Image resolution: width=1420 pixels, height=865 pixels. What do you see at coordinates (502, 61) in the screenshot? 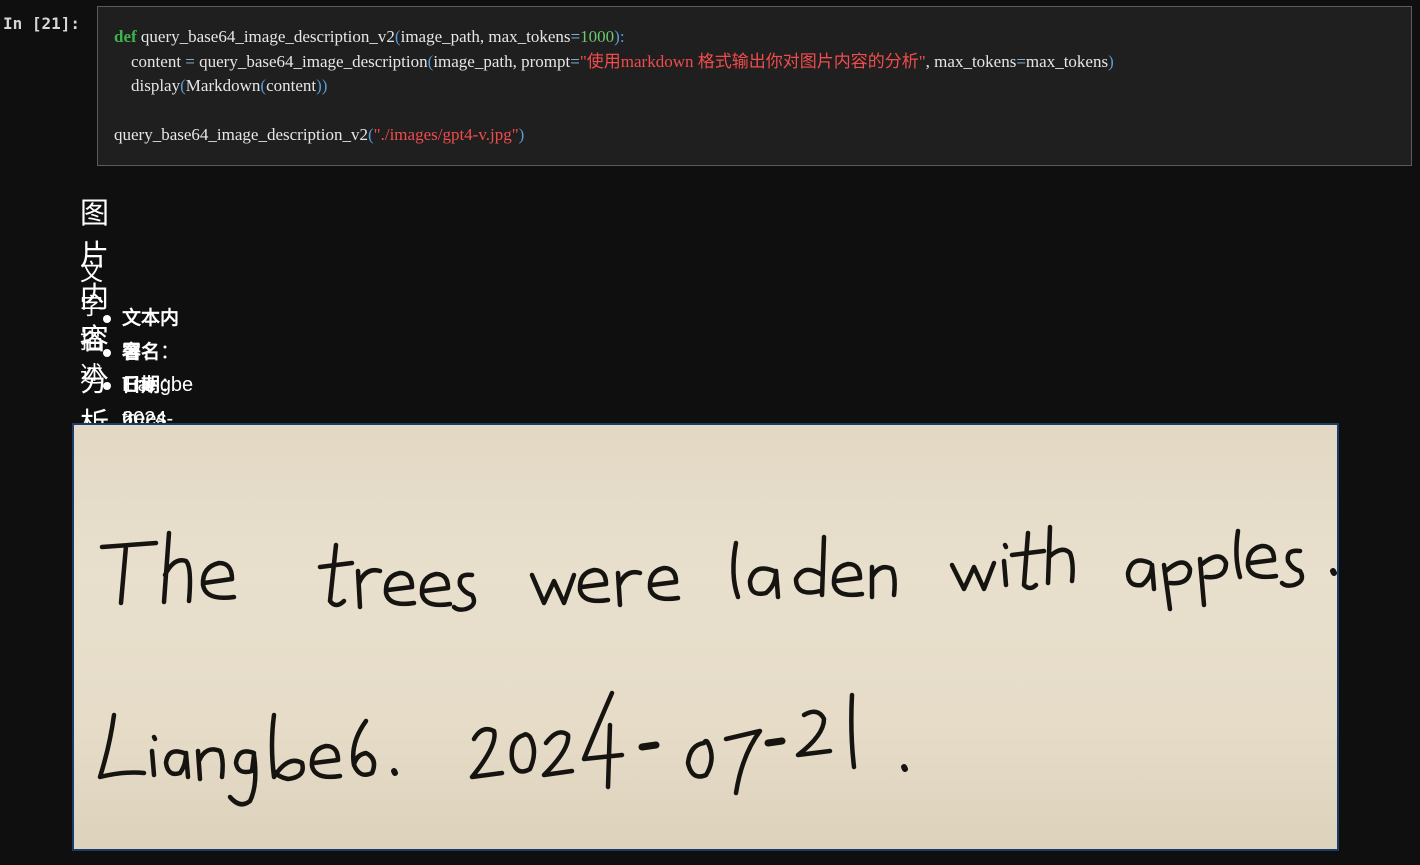
I see `argument: image_path, prompt` at bounding box center [502, 61].